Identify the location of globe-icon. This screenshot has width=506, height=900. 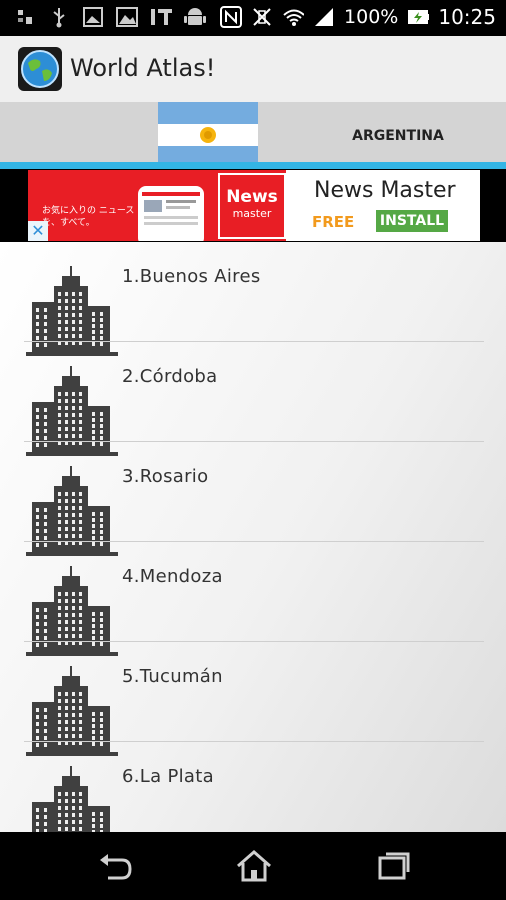
(40, 69).